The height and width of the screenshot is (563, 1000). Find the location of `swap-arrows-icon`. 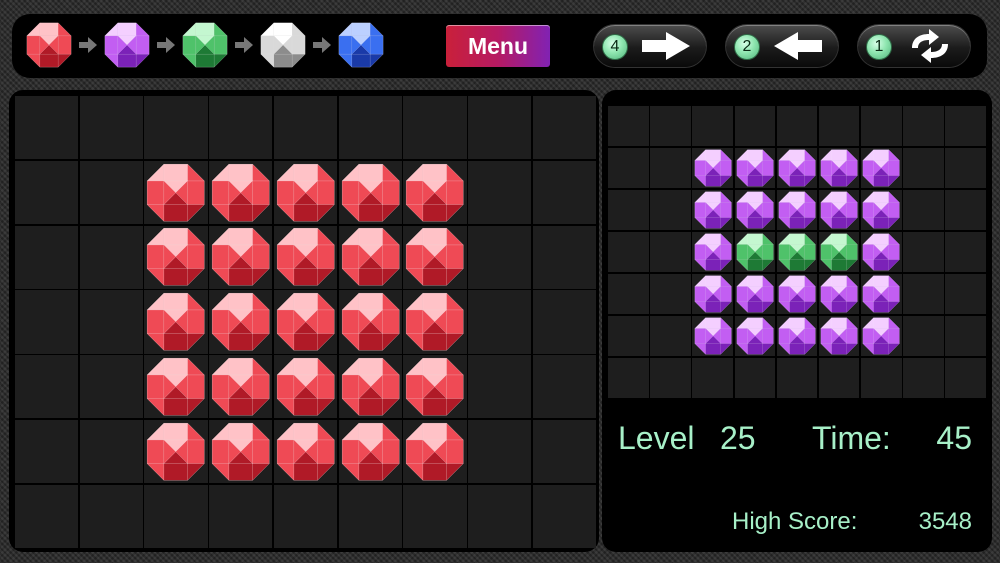

swap-arrows-icon is located at coordinates (930, 46).